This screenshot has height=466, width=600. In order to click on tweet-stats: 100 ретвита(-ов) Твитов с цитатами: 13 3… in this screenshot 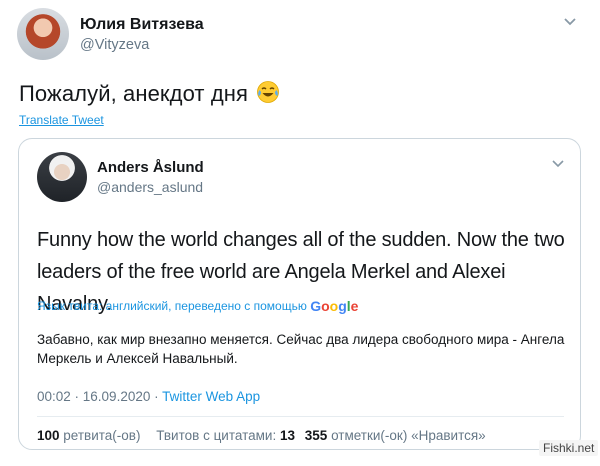, I will do `click(261, 435)`.